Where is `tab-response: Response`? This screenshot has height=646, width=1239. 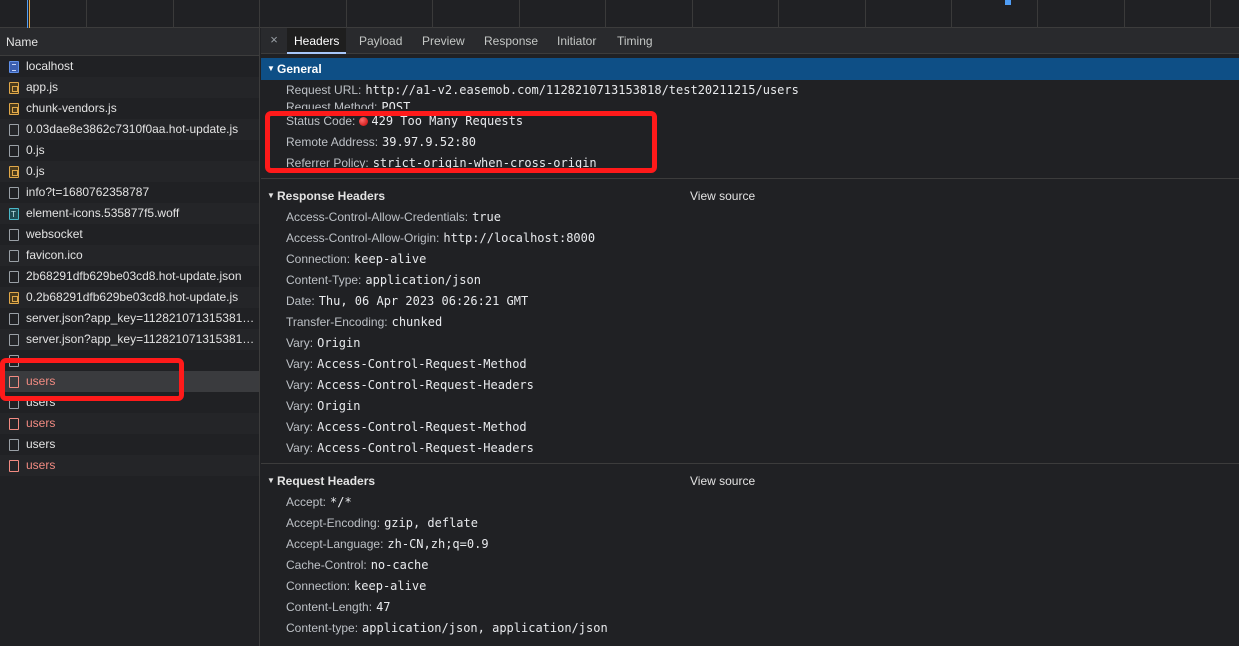 tab-response: Response is located at coordinates (511, 41).